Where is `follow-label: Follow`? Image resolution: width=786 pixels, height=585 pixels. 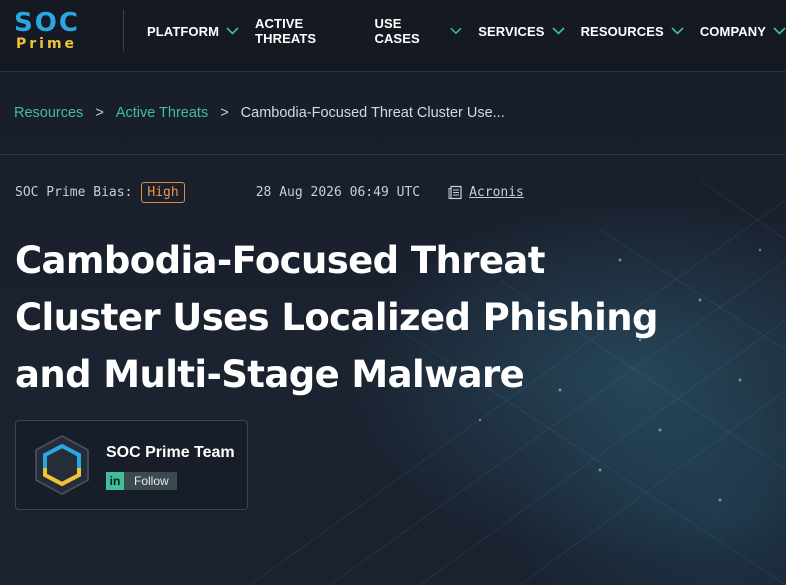 follow-label: Follow is located at coordinates (151, 481).